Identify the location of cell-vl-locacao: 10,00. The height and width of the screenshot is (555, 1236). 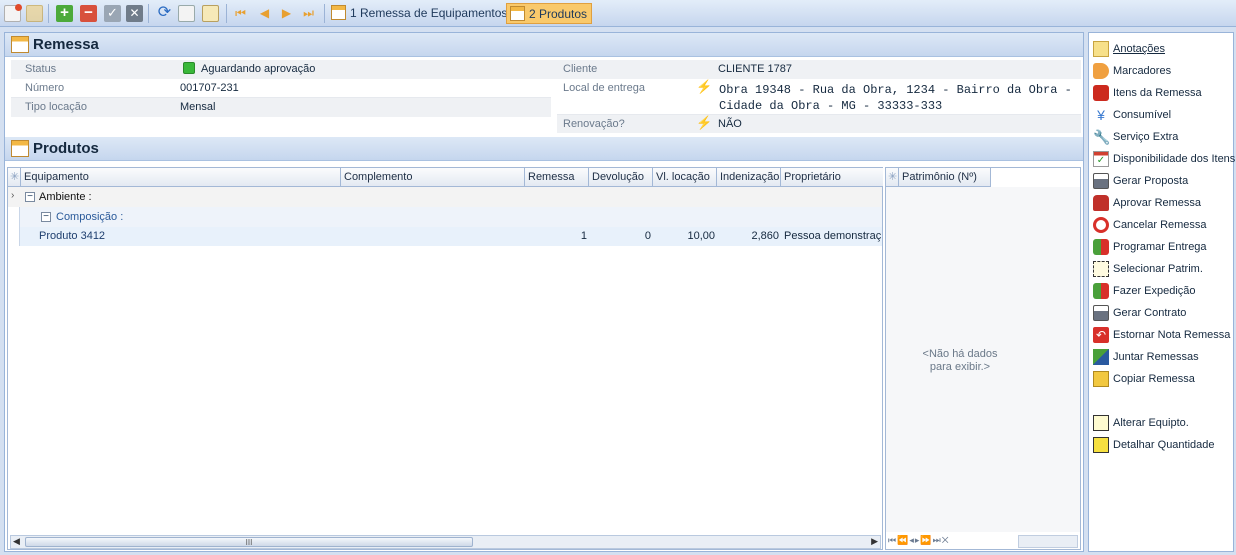
(701, 236).